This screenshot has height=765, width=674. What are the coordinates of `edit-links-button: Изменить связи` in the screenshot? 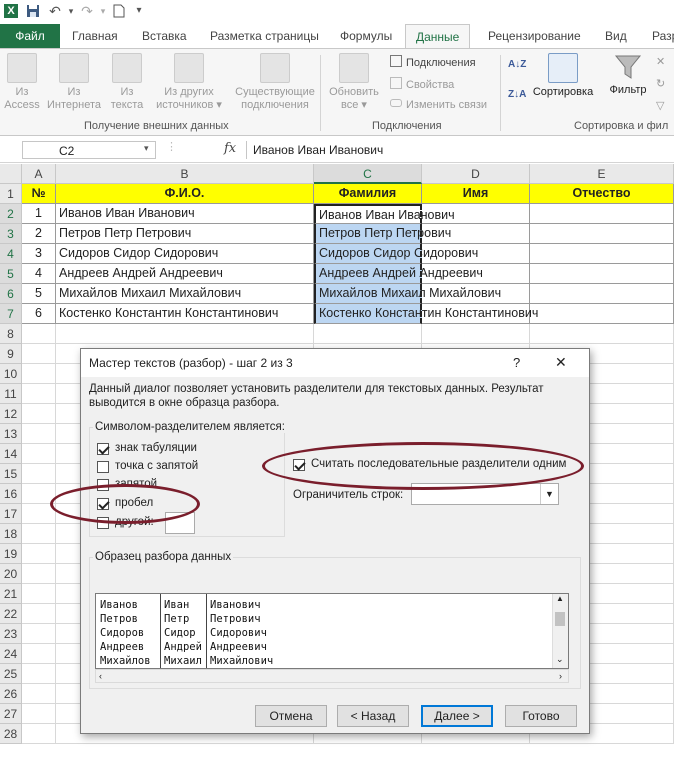 It's located at (438, 105).